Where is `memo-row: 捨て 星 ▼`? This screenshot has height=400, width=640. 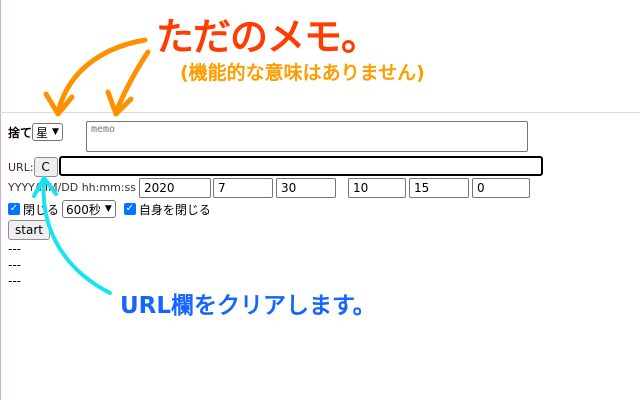 memo-row: 捨て 星 ▼ is located at coordinates (35, 132).